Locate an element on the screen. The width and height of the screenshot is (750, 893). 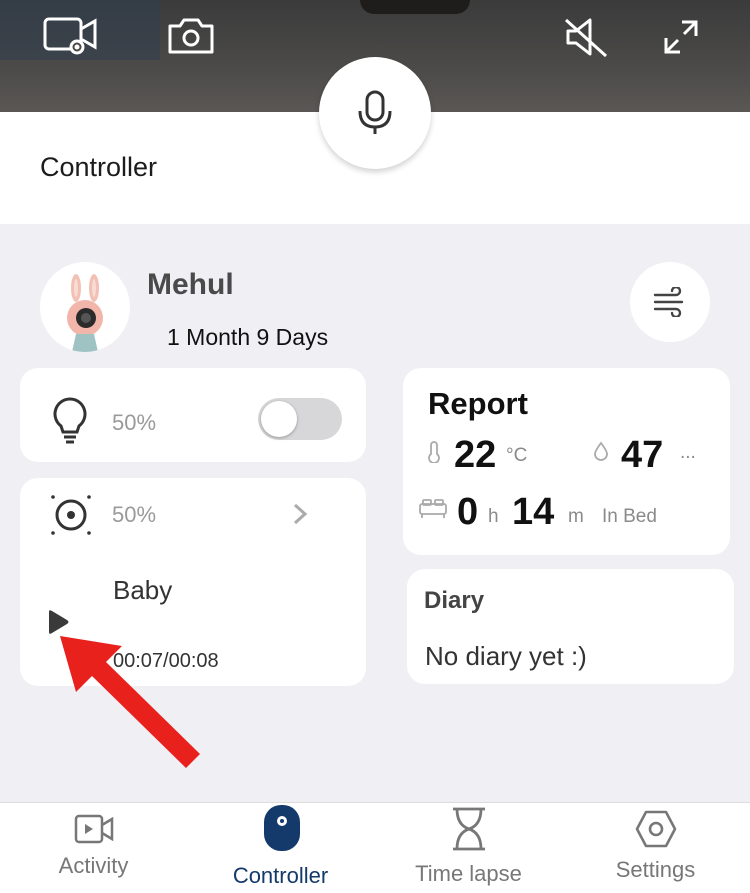
annotation-arrow-icon is located at coordinates (130, 702).